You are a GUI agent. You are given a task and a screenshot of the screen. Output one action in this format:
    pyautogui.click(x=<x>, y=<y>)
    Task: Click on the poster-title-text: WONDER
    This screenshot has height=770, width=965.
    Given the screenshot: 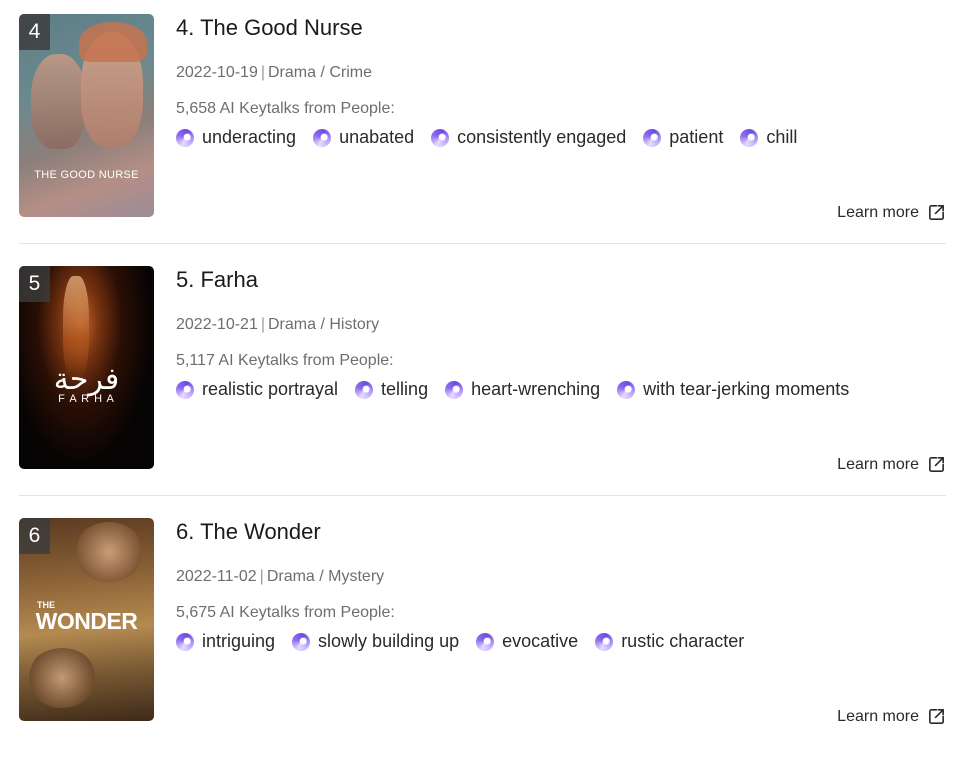 What is the action you would take?
    pyautogui.click(x=86, y=621)
    